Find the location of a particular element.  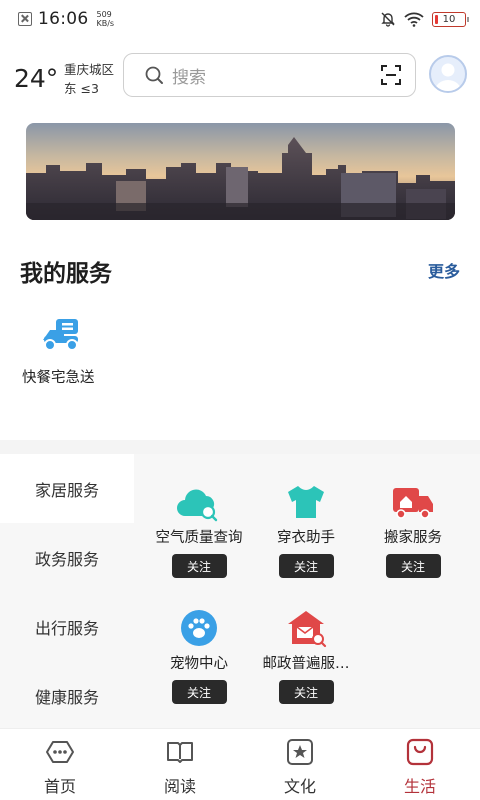

my-services-title: 我的服务 is located at coordinates (66, 274).